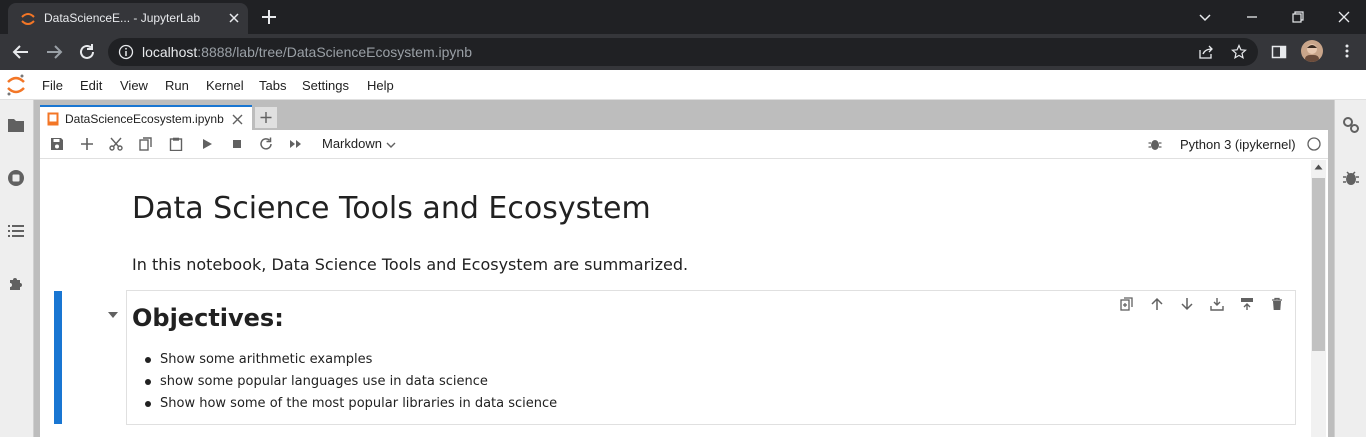  Describe the element at coordinates (1205, 17) in the screenshot. I see `minimize-icon` at that location.